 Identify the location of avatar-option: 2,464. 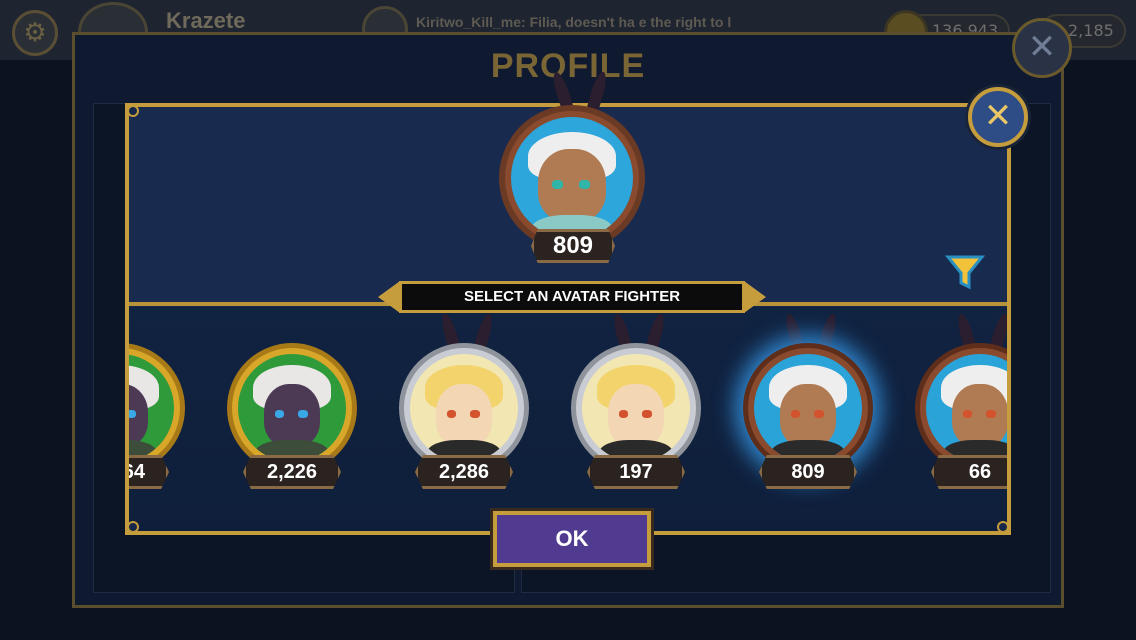
(164, 408).